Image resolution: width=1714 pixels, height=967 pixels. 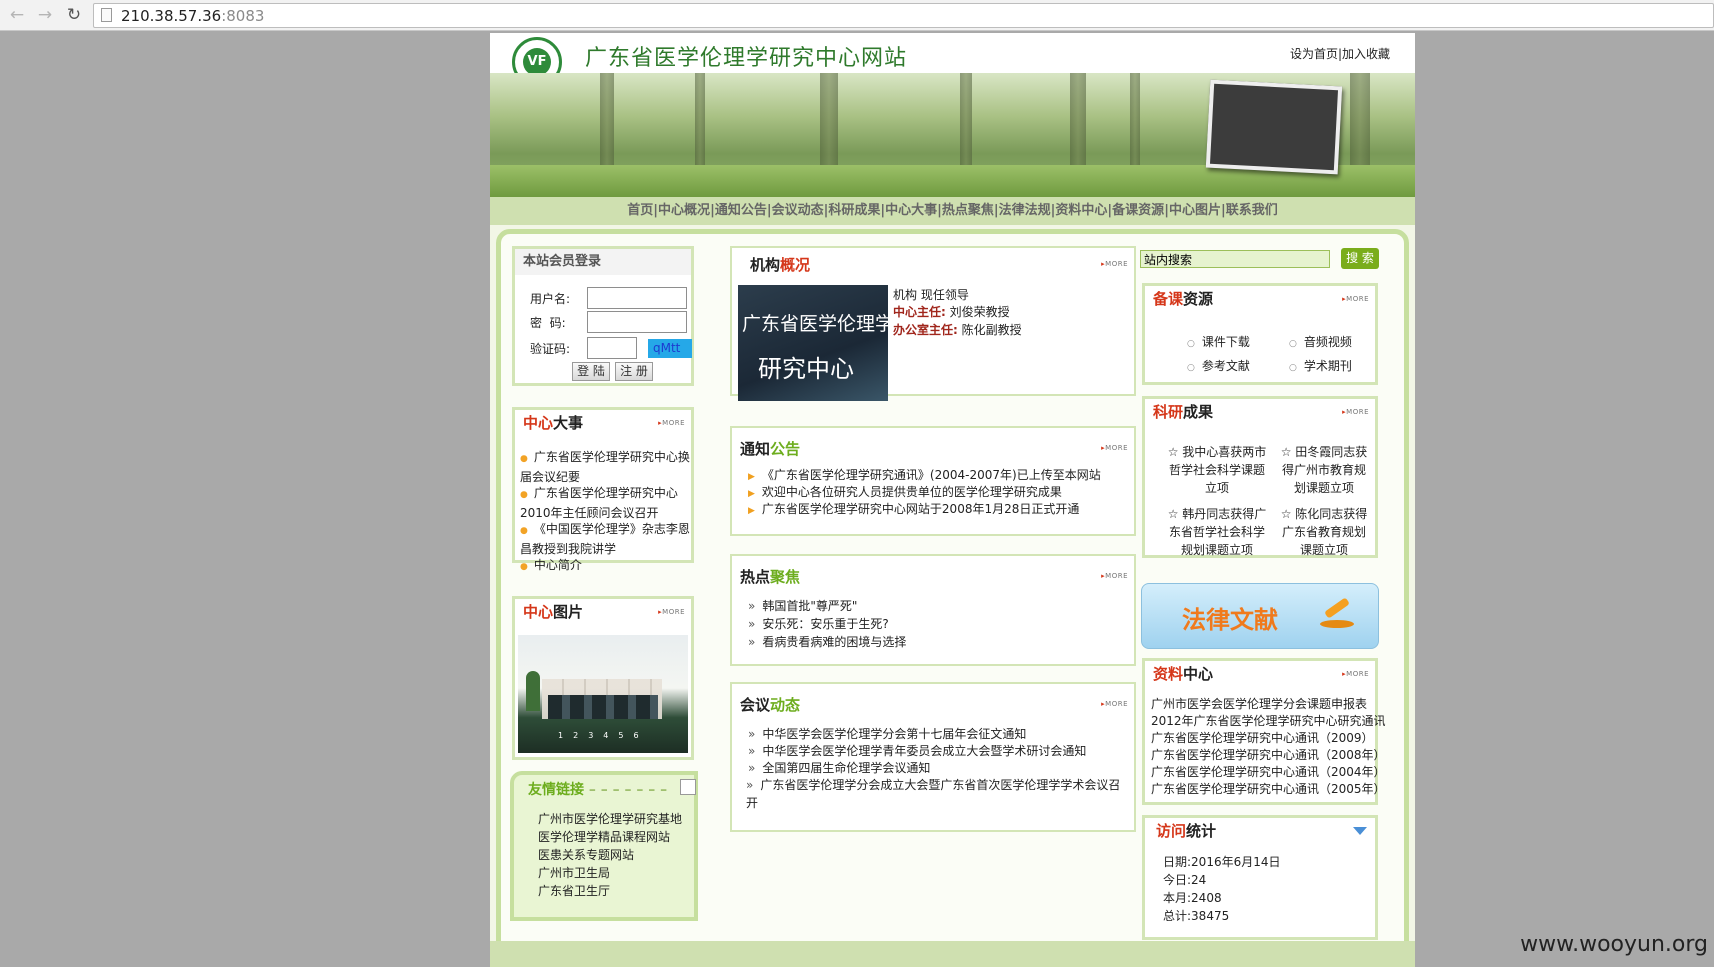 I want to click on nav-item-6: 热点聚焦, so click(x=968, y=210).